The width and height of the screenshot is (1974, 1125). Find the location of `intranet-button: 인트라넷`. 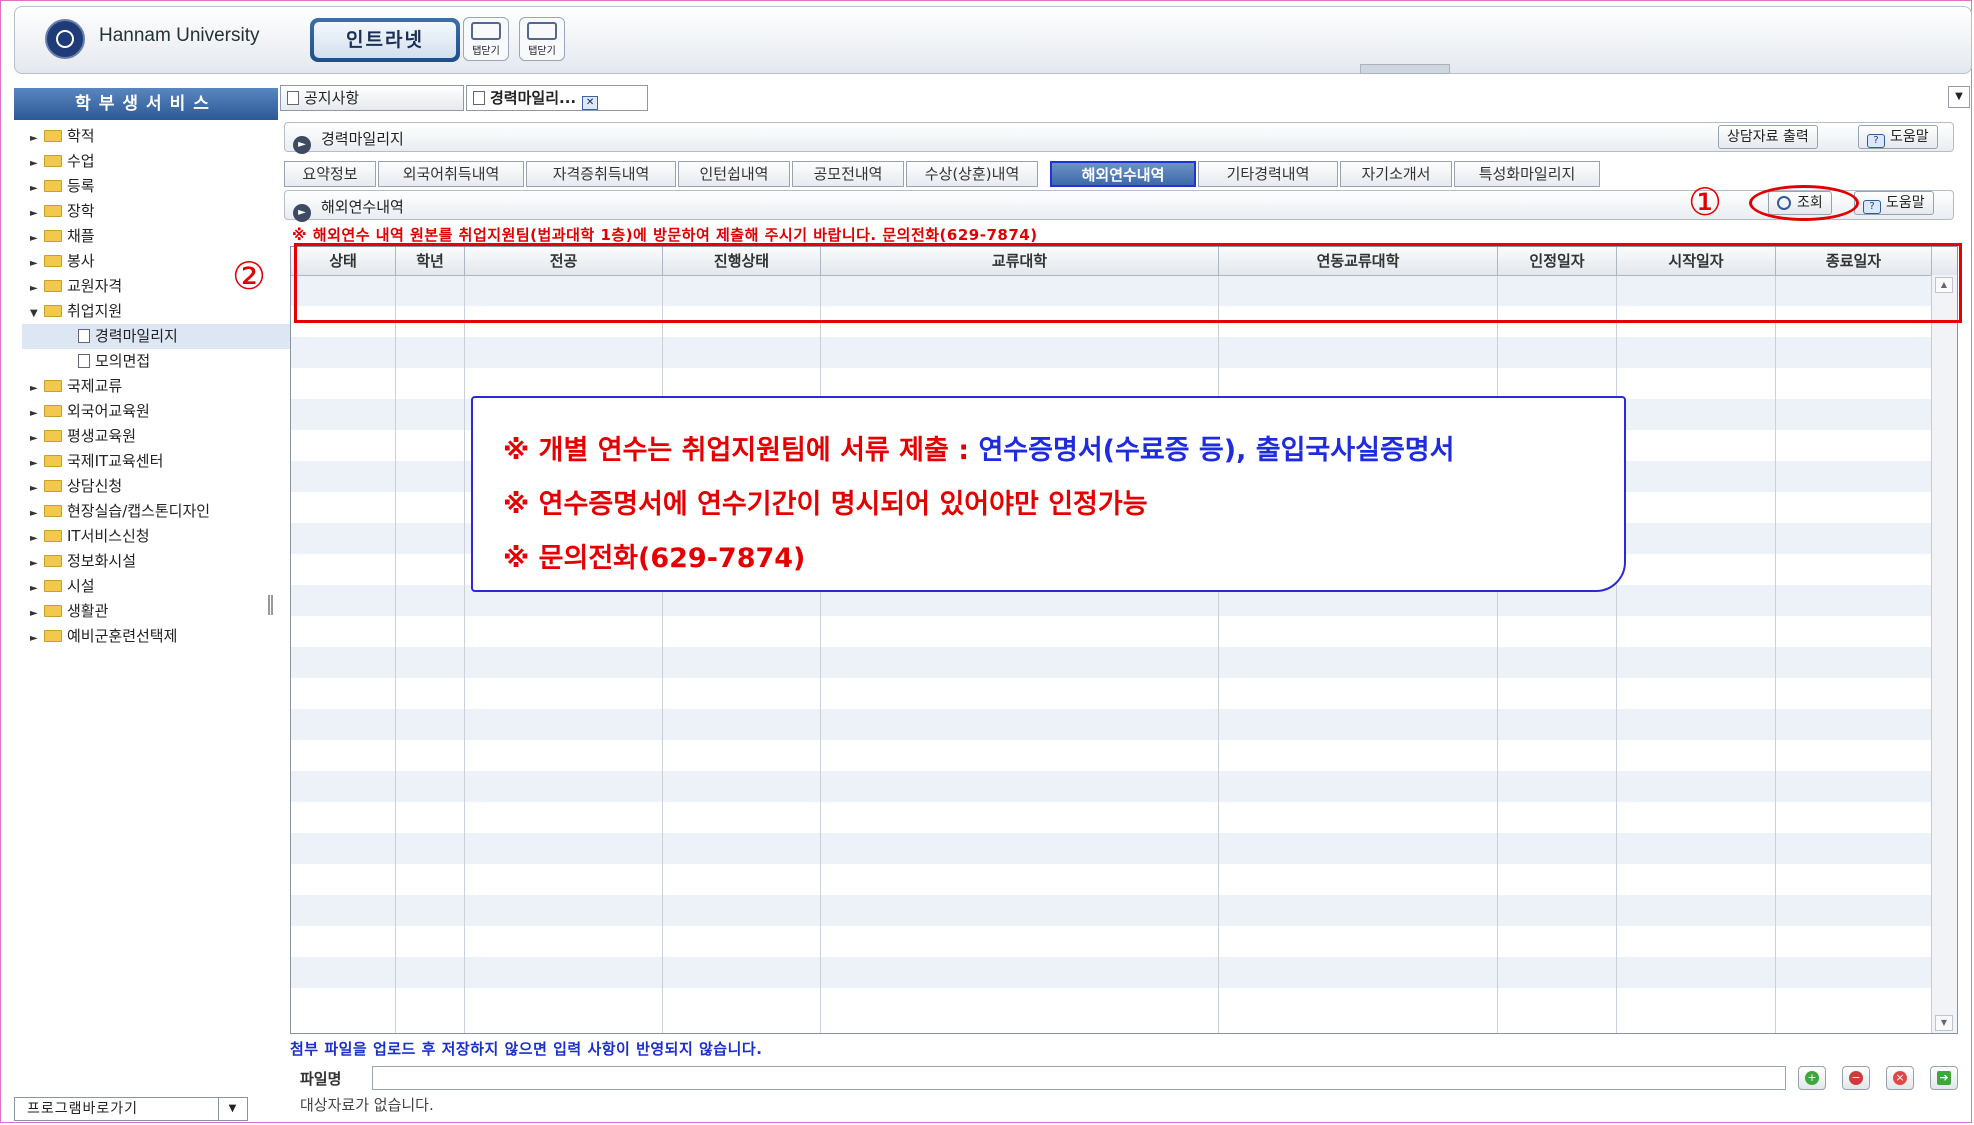

intranet-button: 인트라넷 is located at coordinates (385, 40).